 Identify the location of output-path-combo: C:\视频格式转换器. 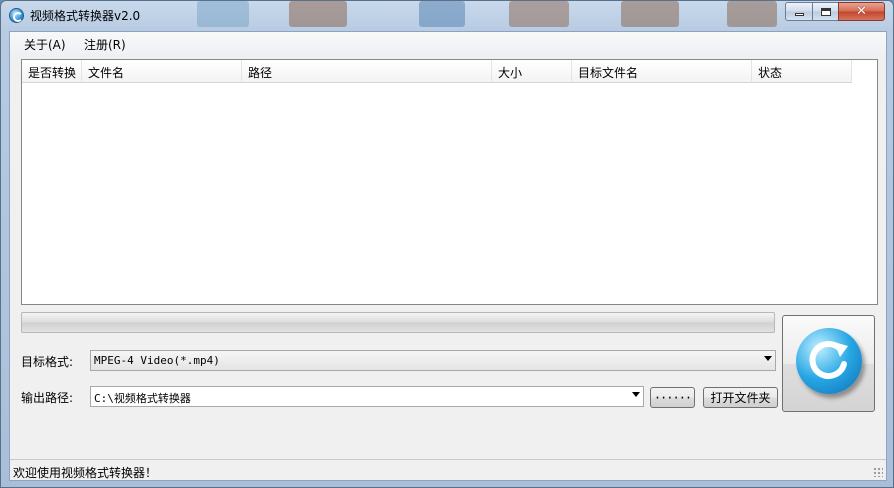
(367, 396).